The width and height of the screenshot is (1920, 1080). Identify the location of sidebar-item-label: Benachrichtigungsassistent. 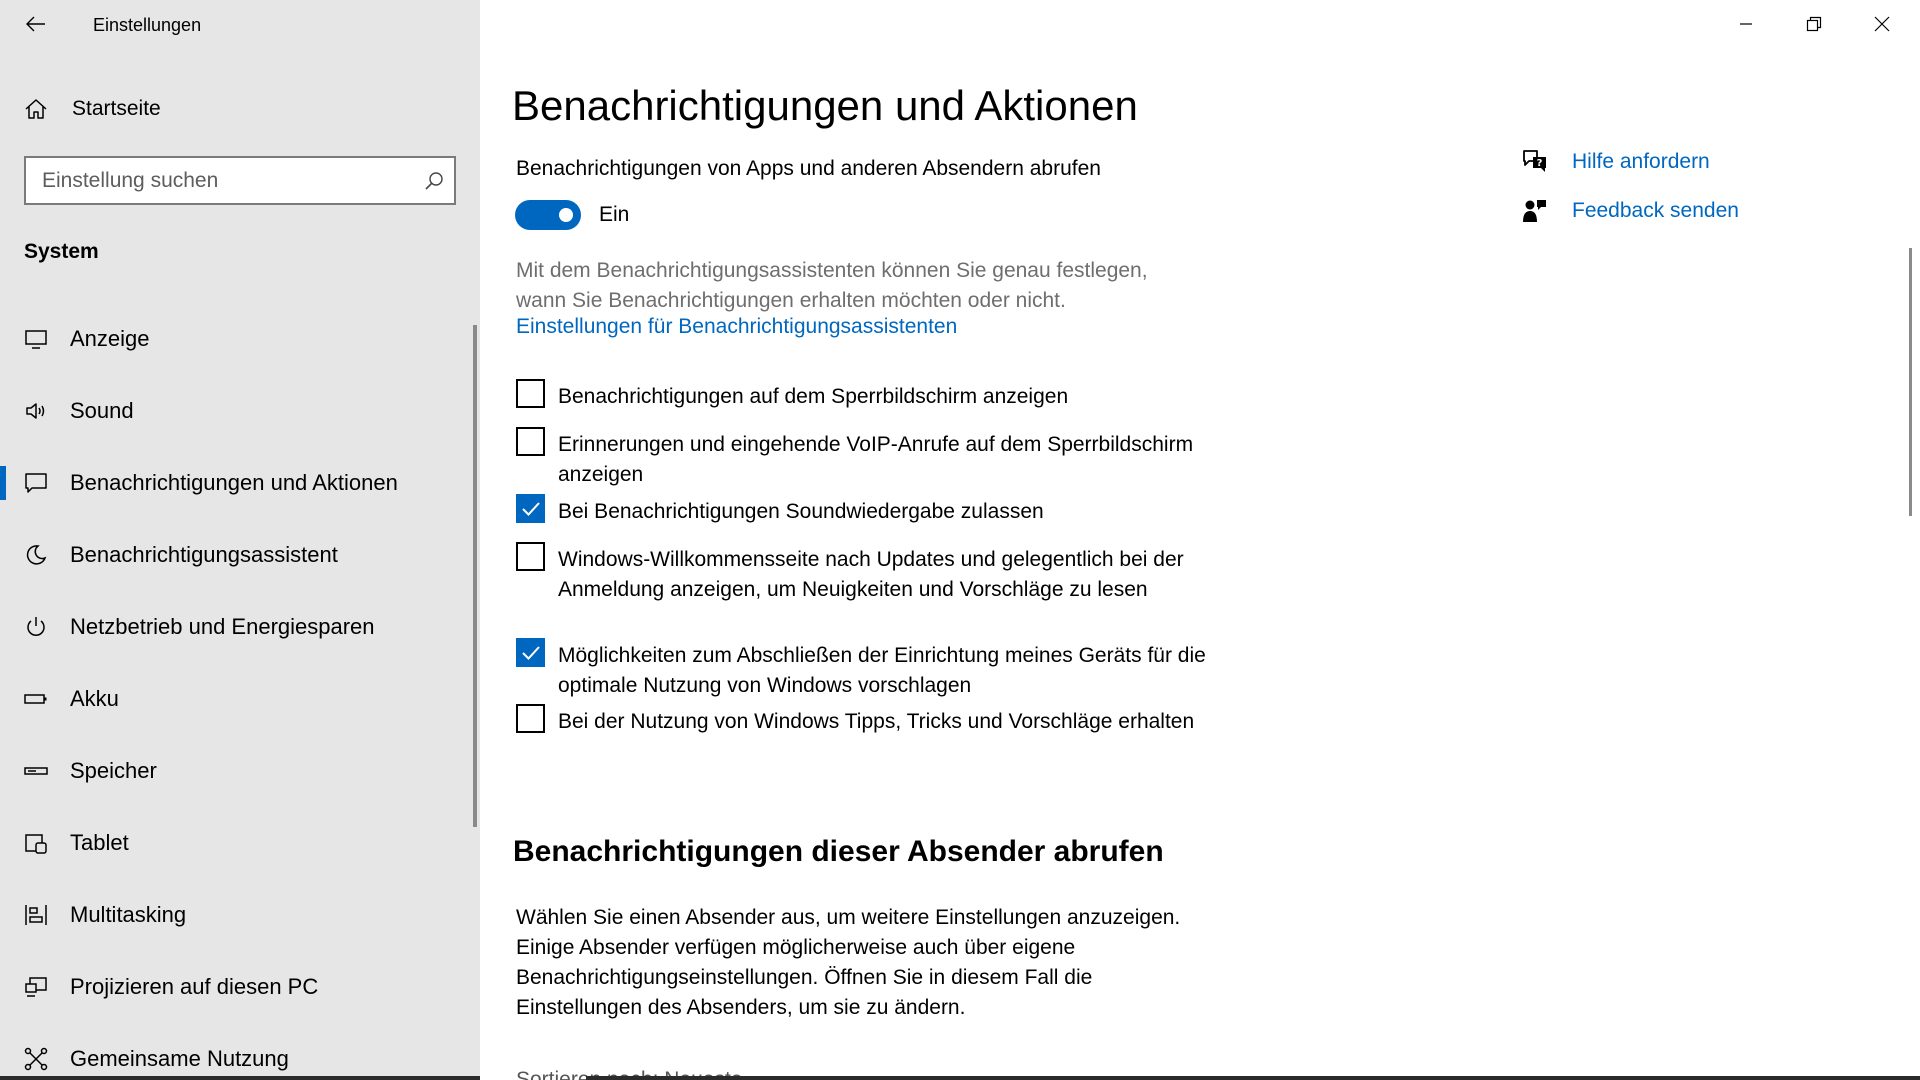
(204, 554).